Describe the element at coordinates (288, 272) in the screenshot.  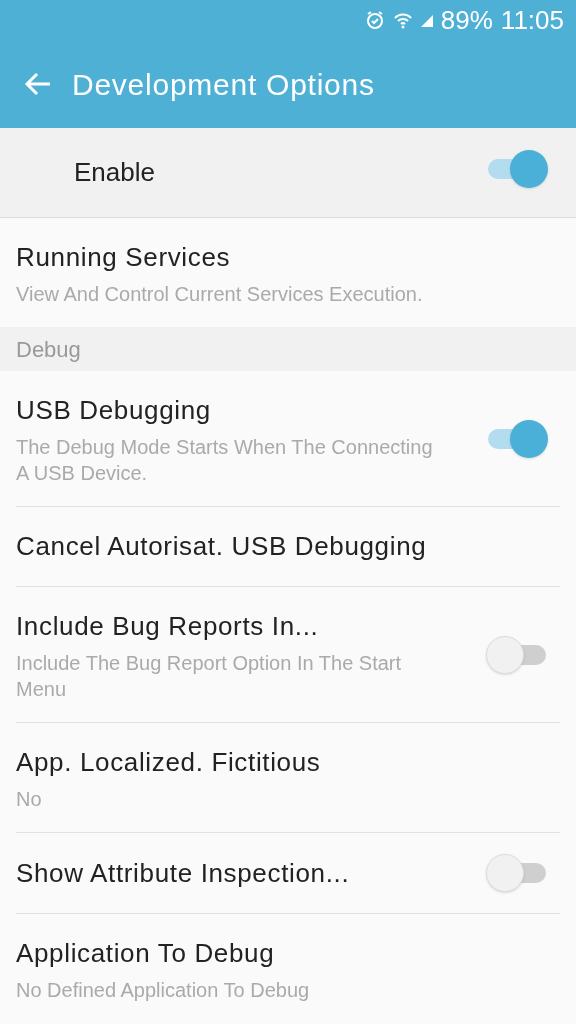
I see `settings-item: Running Services View And Control Current Services Execution.` at that location.